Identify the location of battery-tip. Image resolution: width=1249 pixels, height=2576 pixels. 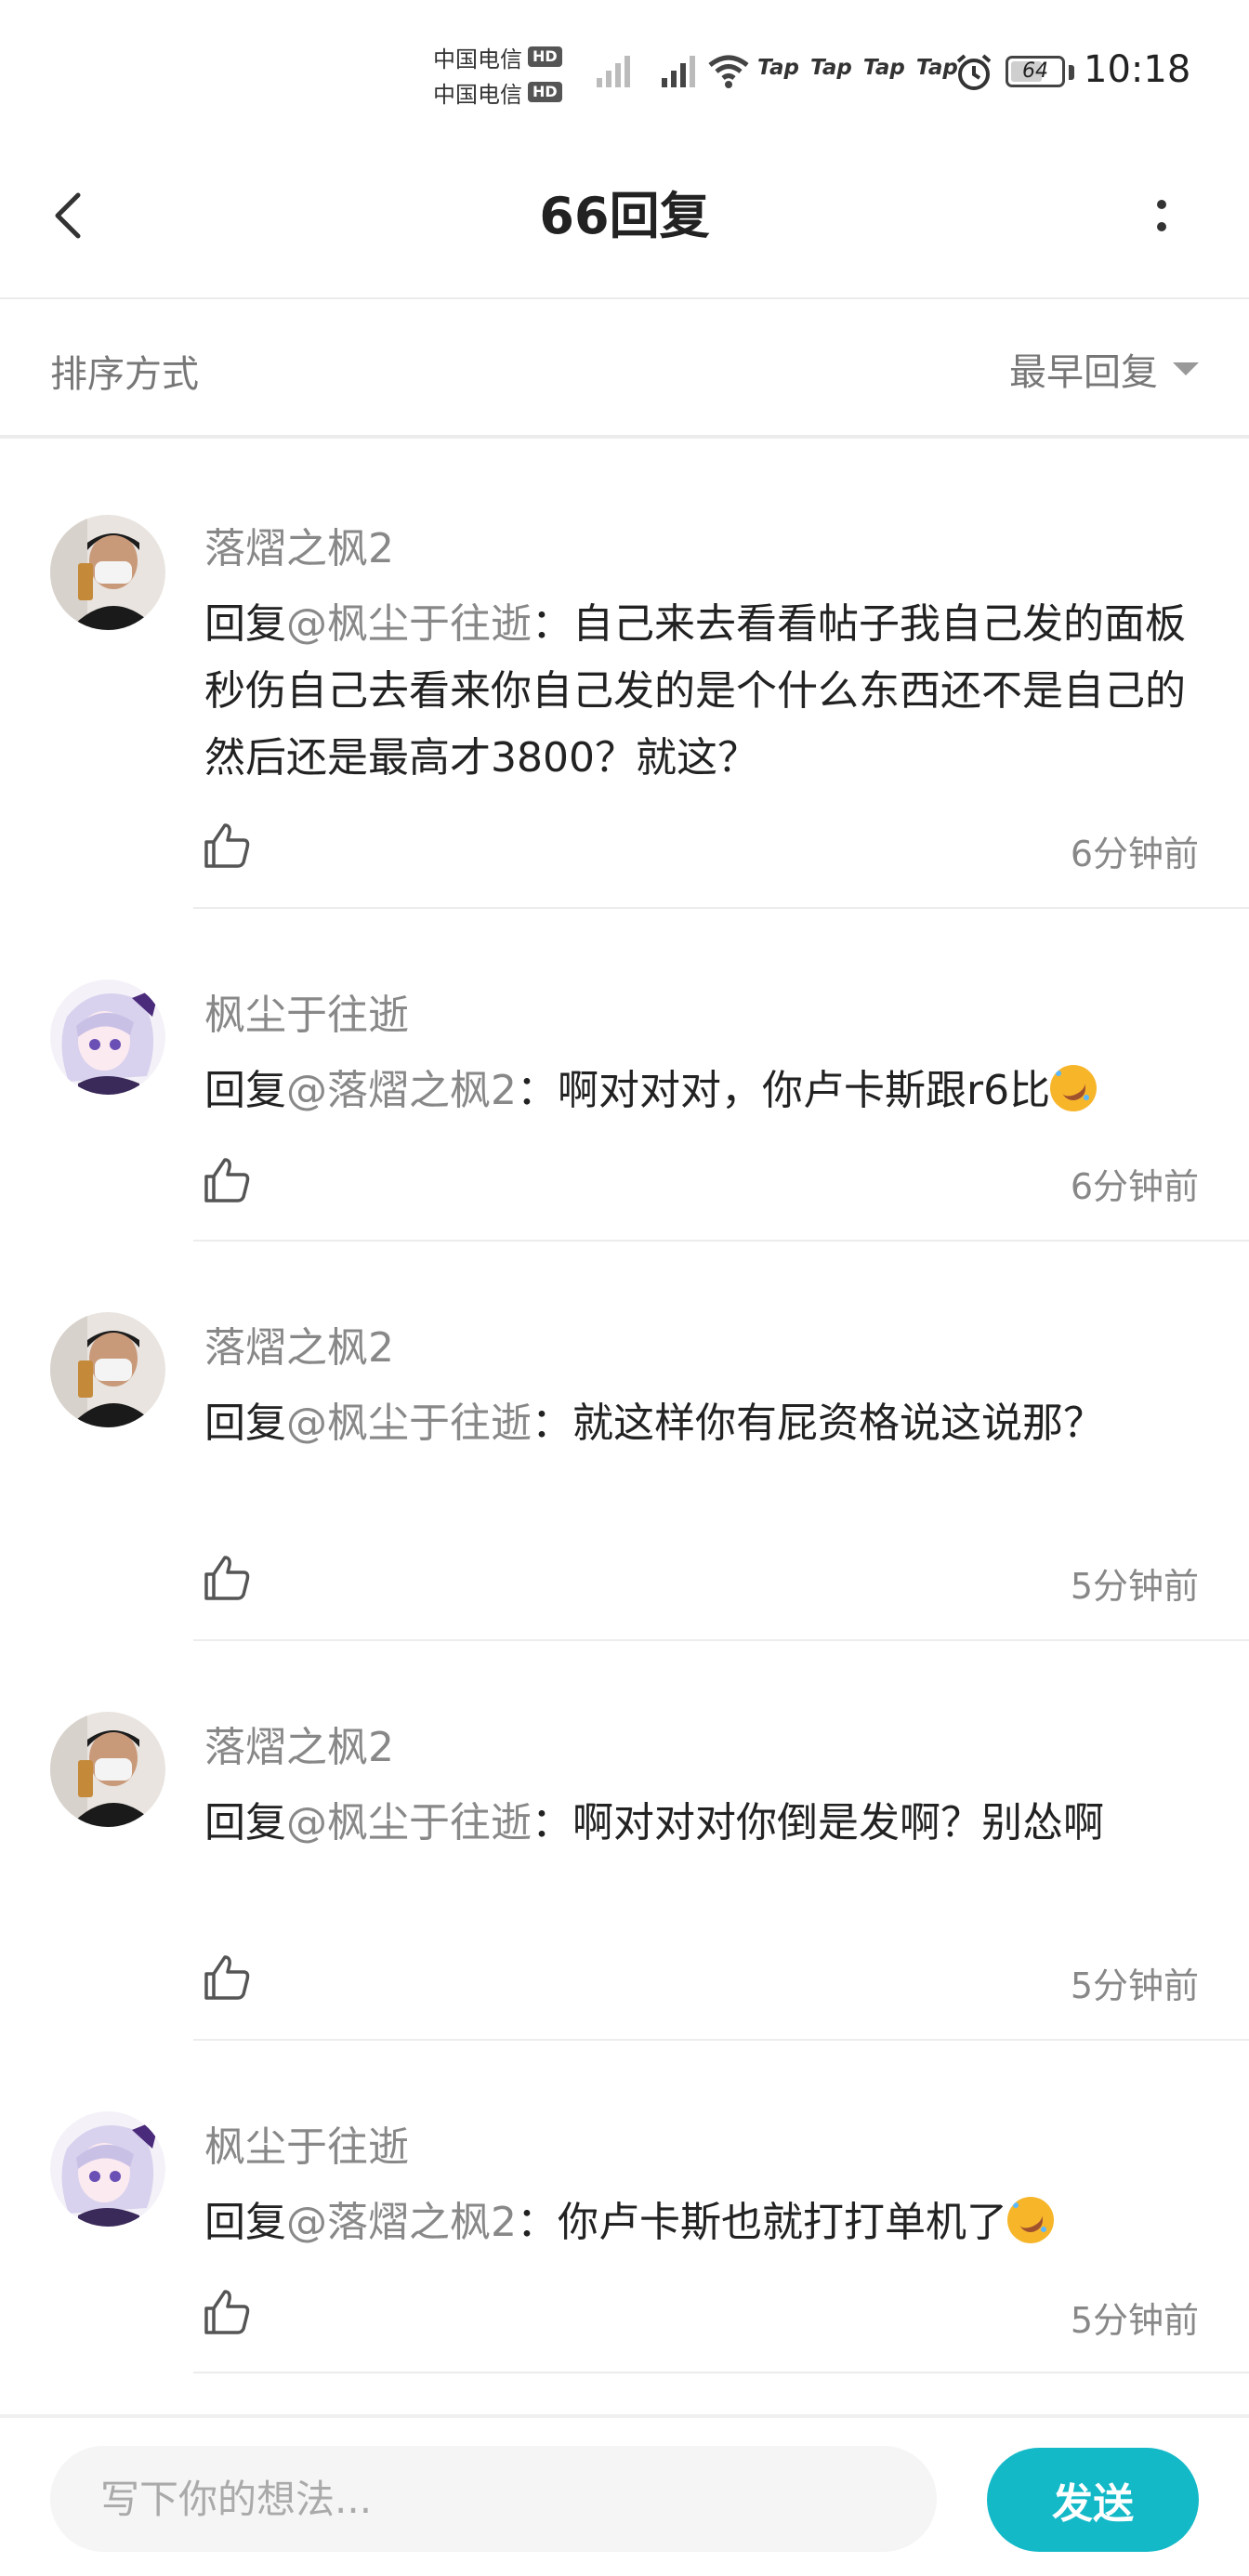
(1071, 72).